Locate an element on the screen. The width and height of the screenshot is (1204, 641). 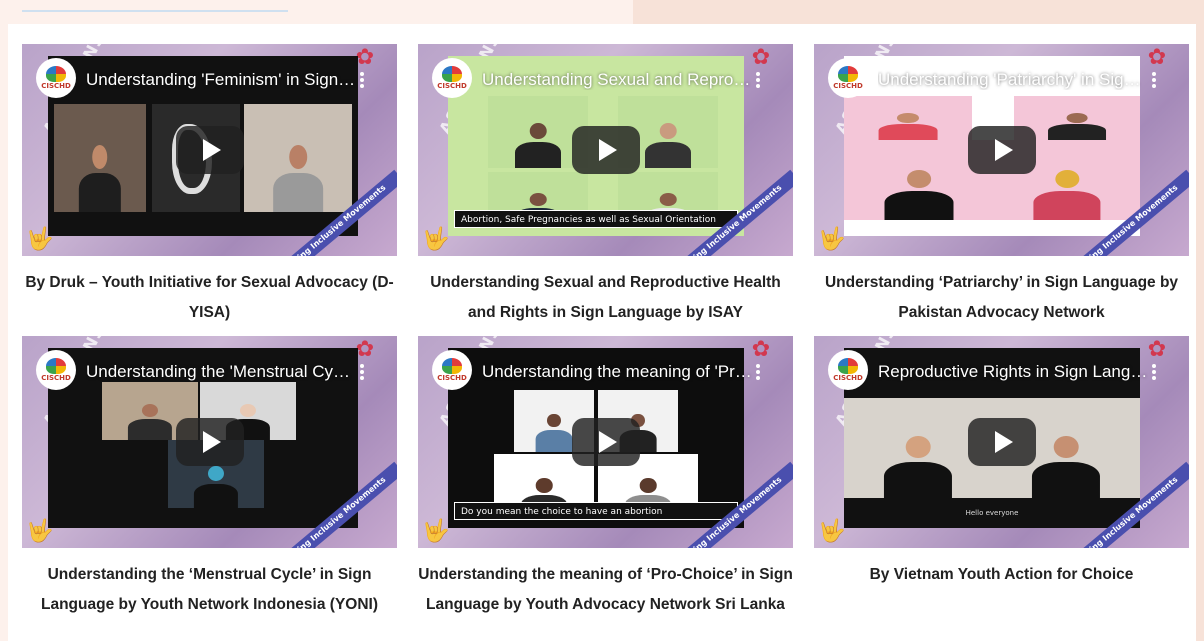
video-card: ASAP CANS ✿ CISCHD Understand is located at coordinates (1001, 186).